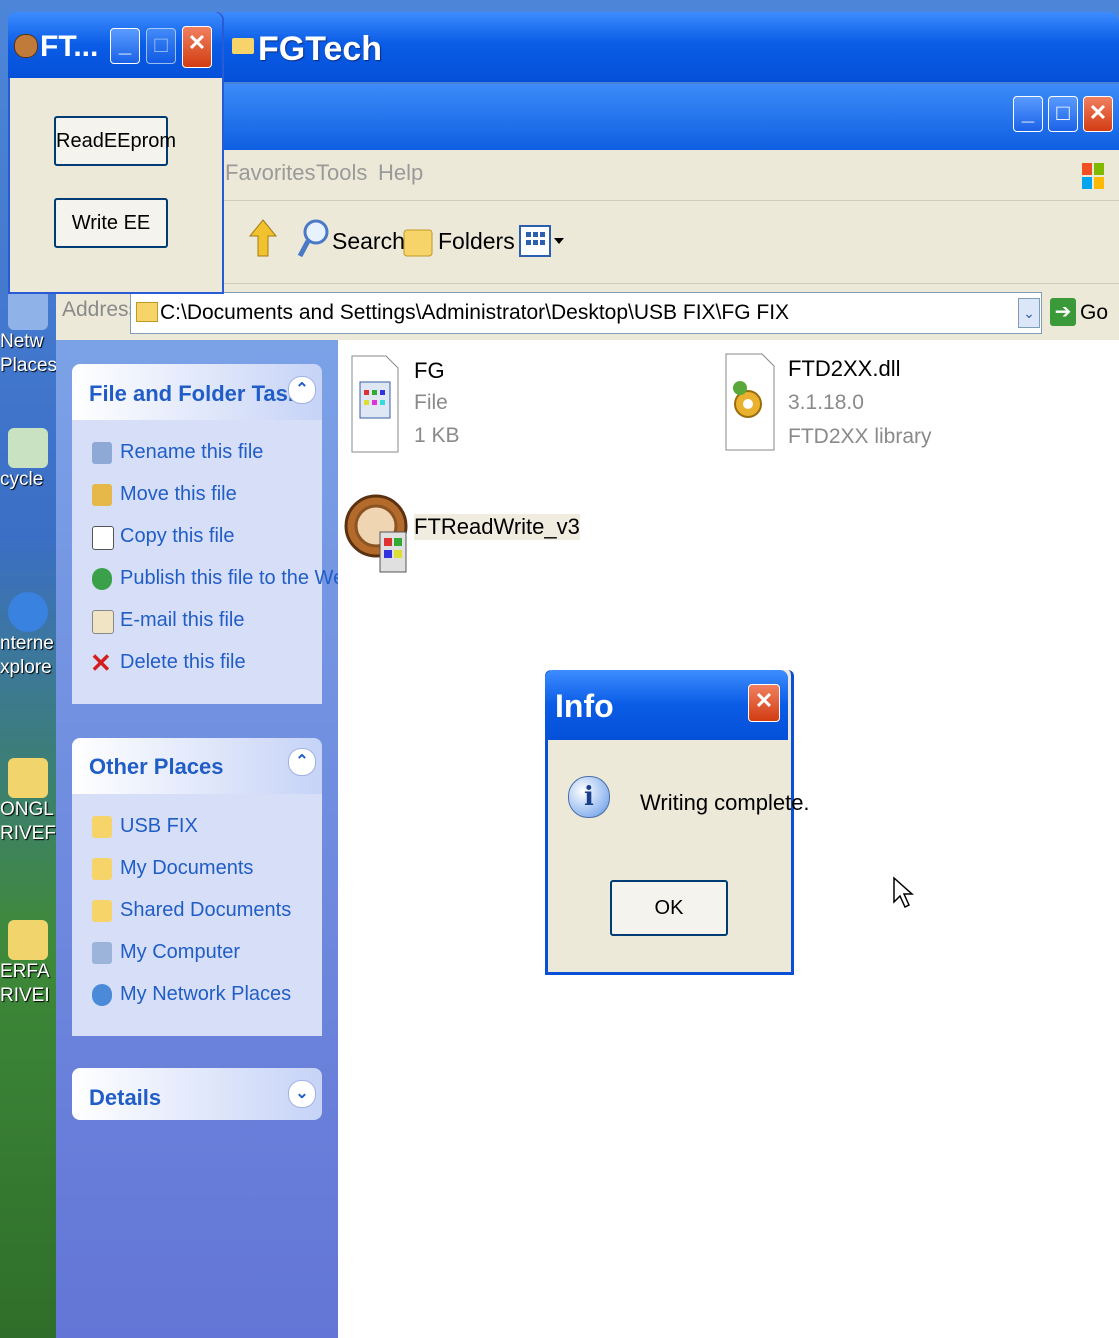 This screenshot has width=1119, height=1338. I want to click on task-email: E-mail this file, so click(182, 620).